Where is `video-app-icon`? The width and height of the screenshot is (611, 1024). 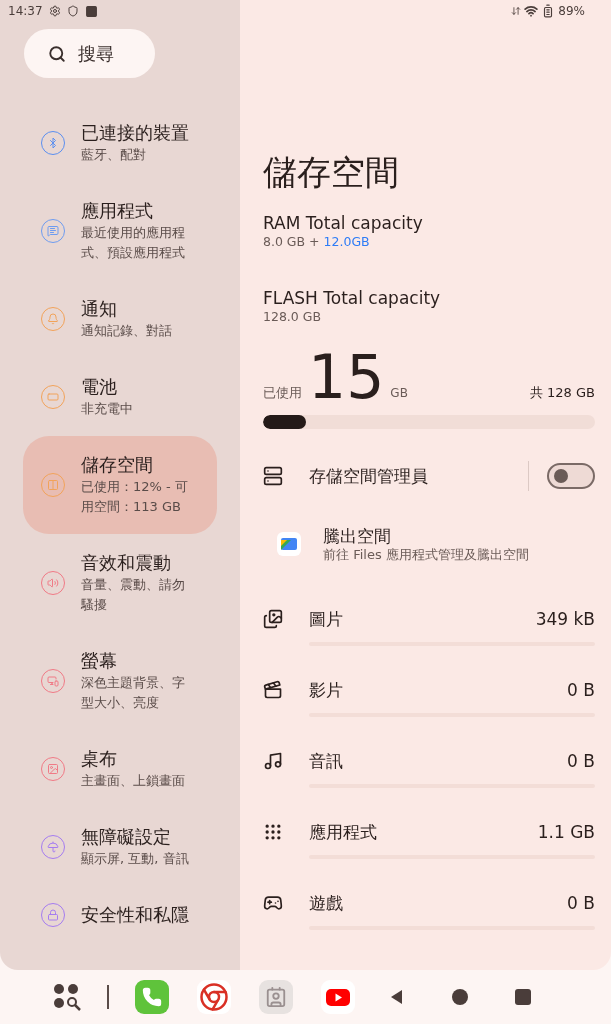
video-app-icon is located at coordinates (338, 997).